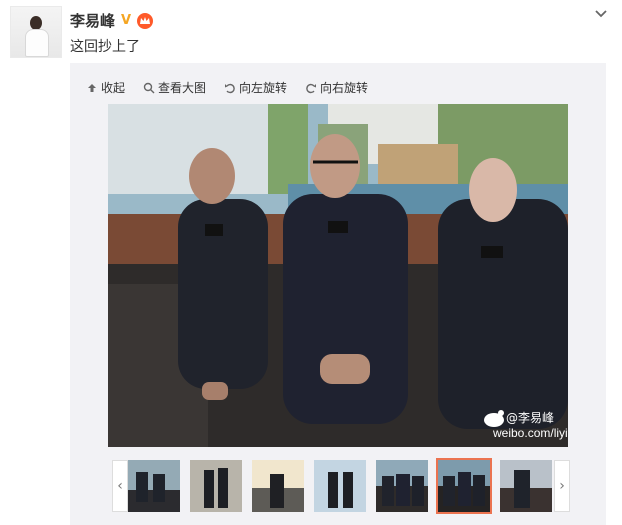  Describe the element at coordinates (145, 20) in the screenshot. I see `crown-badge-icon` at that location.